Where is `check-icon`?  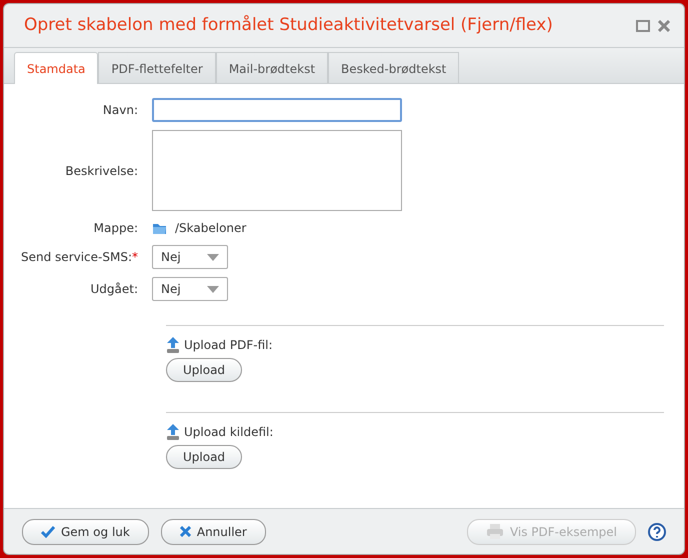 check-icon is located at coordinates (48, 532).